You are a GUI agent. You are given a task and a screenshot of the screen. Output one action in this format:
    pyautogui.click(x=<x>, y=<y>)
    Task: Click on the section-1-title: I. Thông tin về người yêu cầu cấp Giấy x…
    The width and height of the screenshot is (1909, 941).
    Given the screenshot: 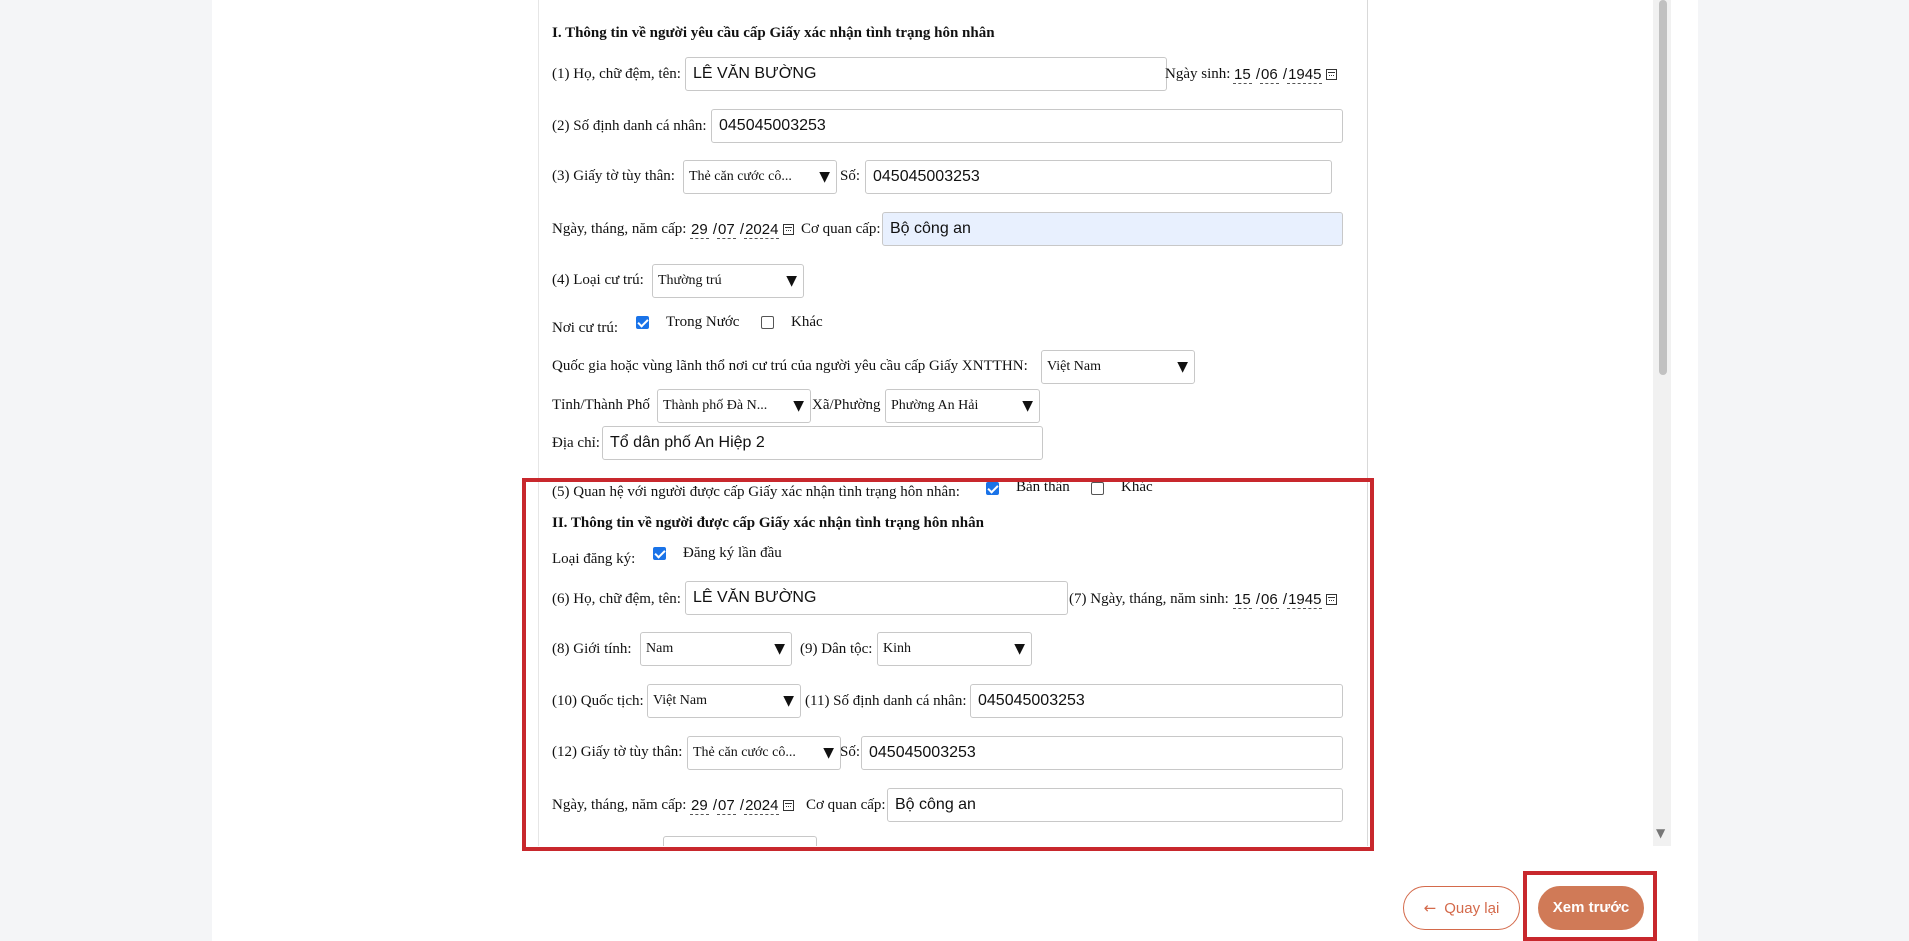 What is the action you would take?
    pyautogui.click(x=773, y=33)
    